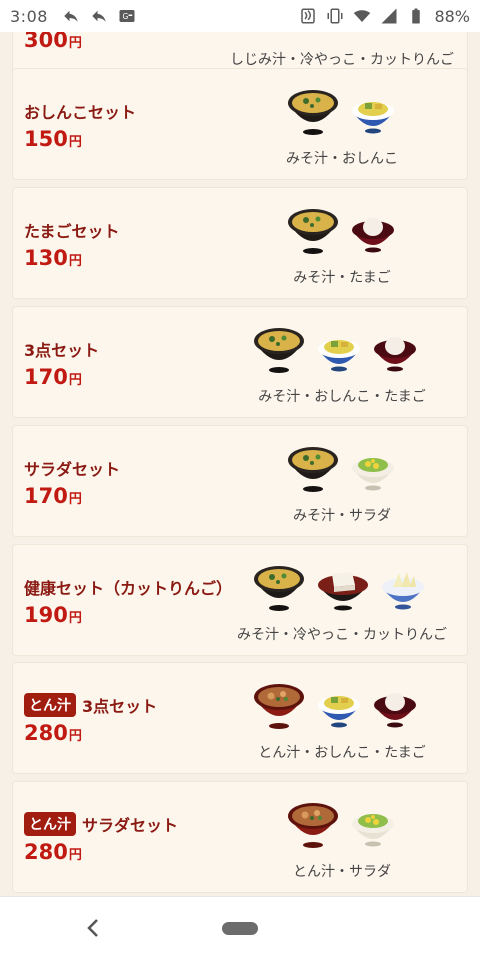 The width and height of the screenshot is (480, 960). I want to click on set-description: みそ汁・サラダ, so click(342, 516).